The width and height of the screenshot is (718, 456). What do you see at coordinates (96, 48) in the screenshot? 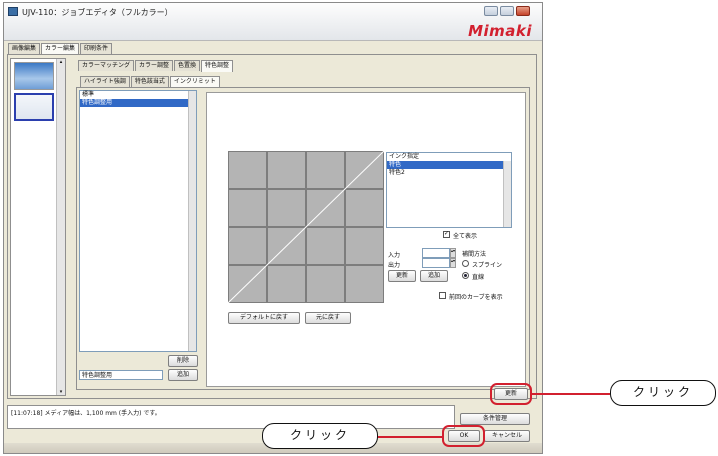
I see `tab-print-conditions: 印刷条件` at bounding box center [96, 48].